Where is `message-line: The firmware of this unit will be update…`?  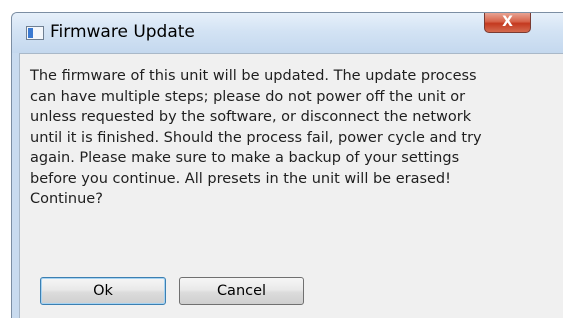
message-line: The firmware of this unit will be update… is located at coordinates (253, 76).